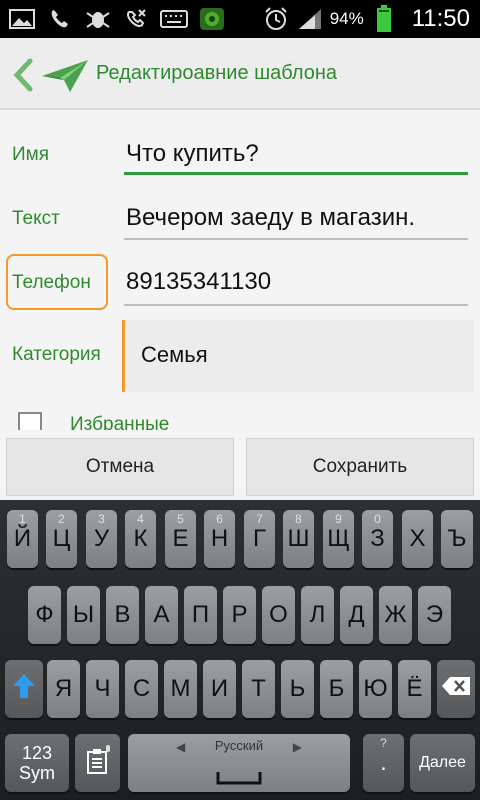  Describe the element at coordinates (217, 73) in the screenshot. I see `page-title: Редактироавние шаблона` at that location.